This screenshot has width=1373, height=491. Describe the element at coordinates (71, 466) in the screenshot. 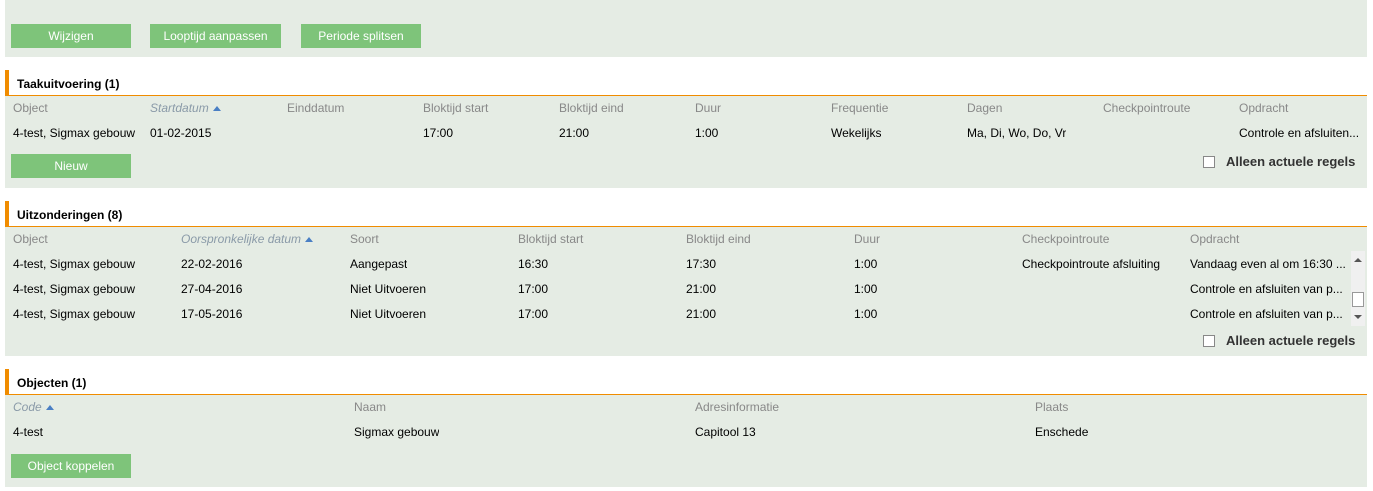

I see `link-object-button: Object koppelen` at that location.